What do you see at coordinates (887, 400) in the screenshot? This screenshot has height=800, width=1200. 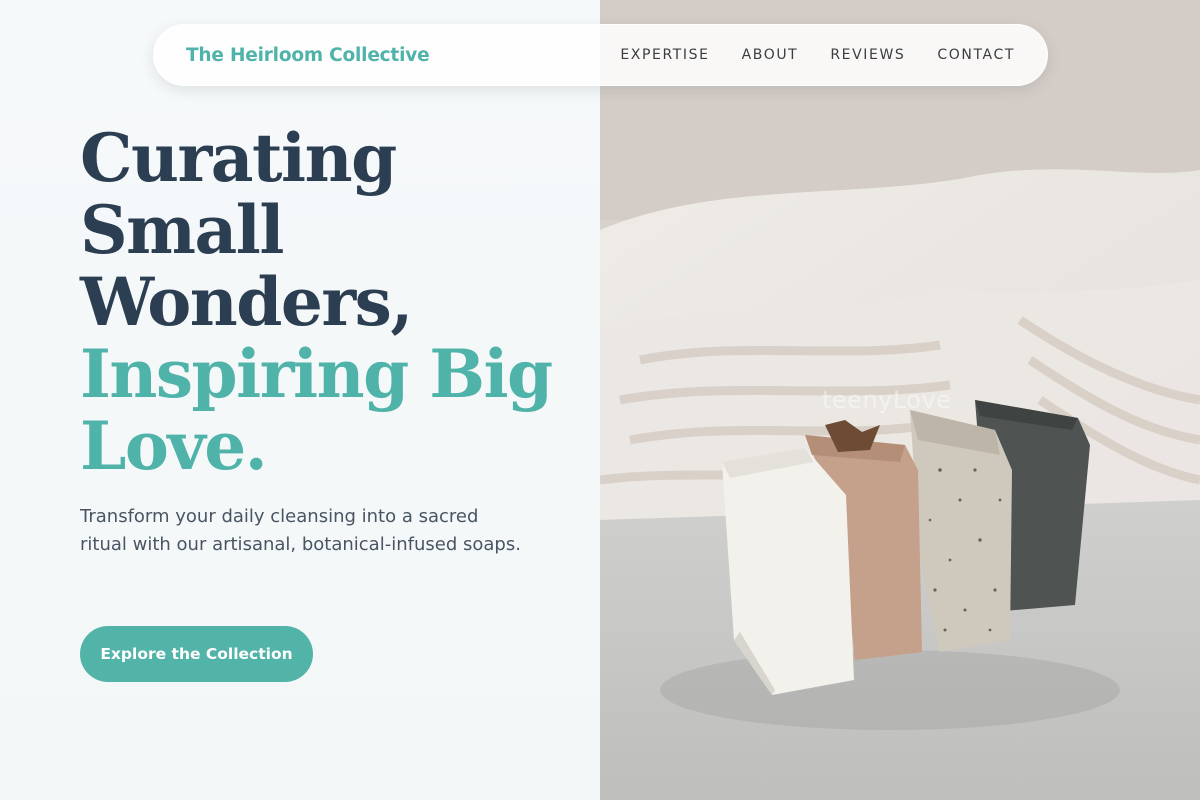 I see `image-watermark: teenyLove` at bounding box center [887, 400].